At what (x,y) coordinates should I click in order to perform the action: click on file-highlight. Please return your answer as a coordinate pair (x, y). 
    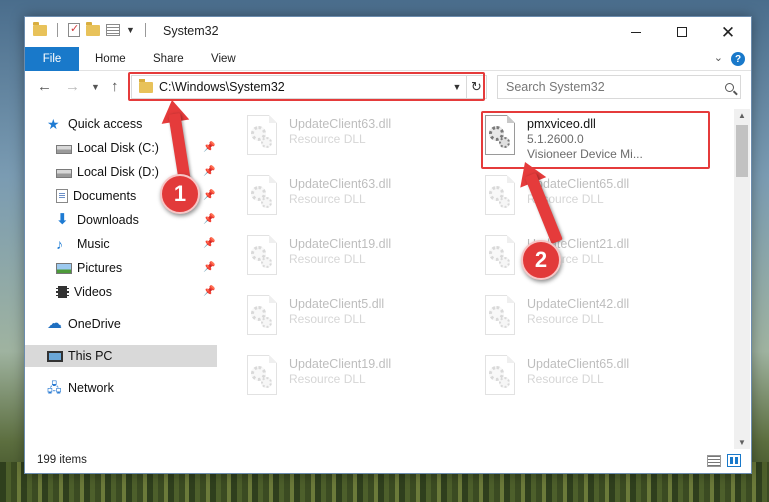
    Looking at the image, I should click on (595, 140).